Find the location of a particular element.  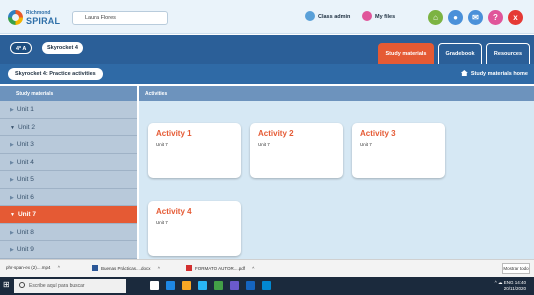

help-icon: ? is located at coordinates (495, 17).